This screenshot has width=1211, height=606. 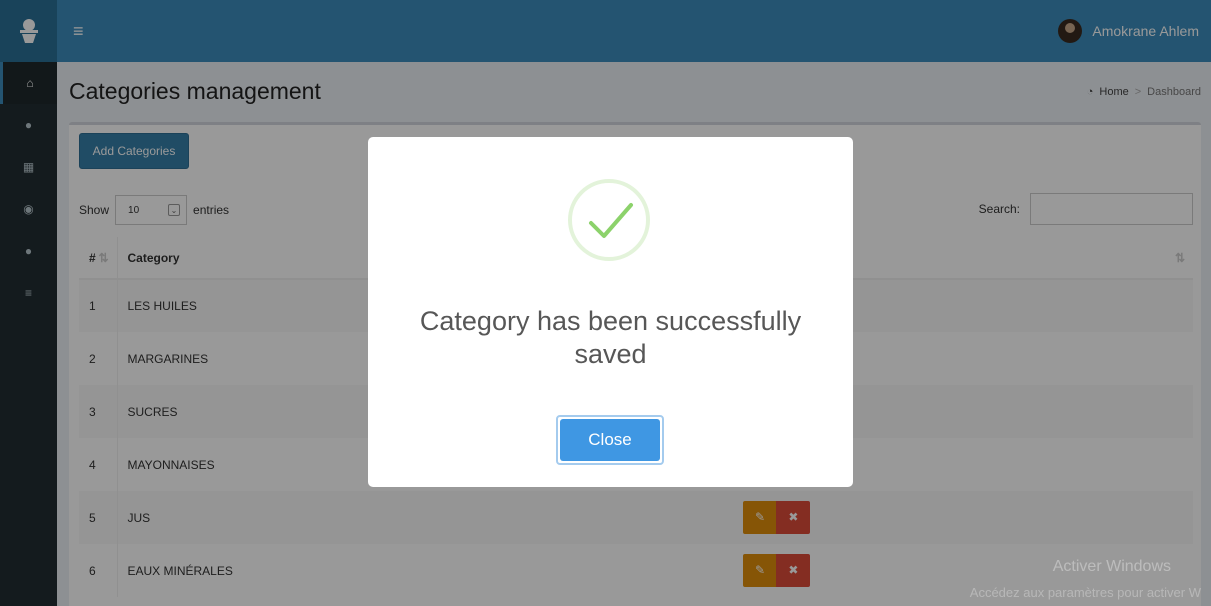 I want to click on success-check-icon, so click(x=609, y=220).